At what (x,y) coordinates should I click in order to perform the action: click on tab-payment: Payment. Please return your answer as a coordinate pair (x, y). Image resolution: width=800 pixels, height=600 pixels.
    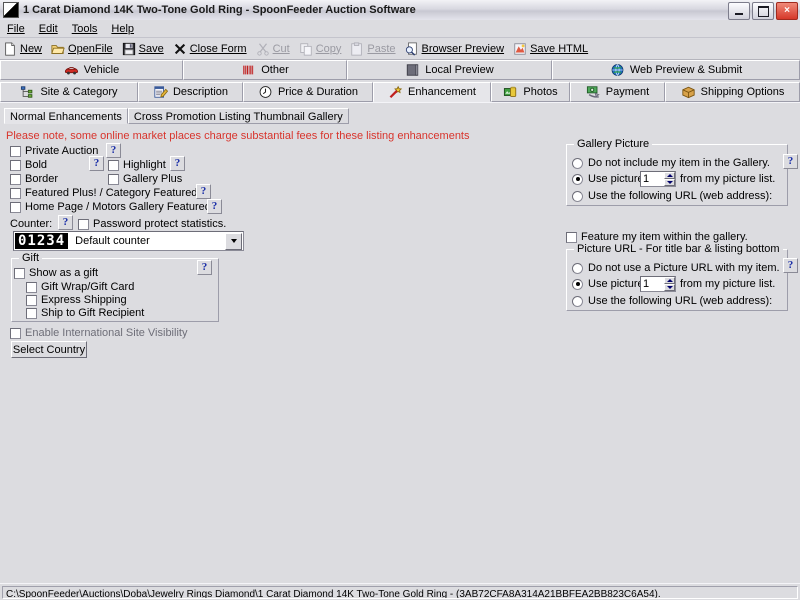
    Looking at the image, I should click on (617, 92).